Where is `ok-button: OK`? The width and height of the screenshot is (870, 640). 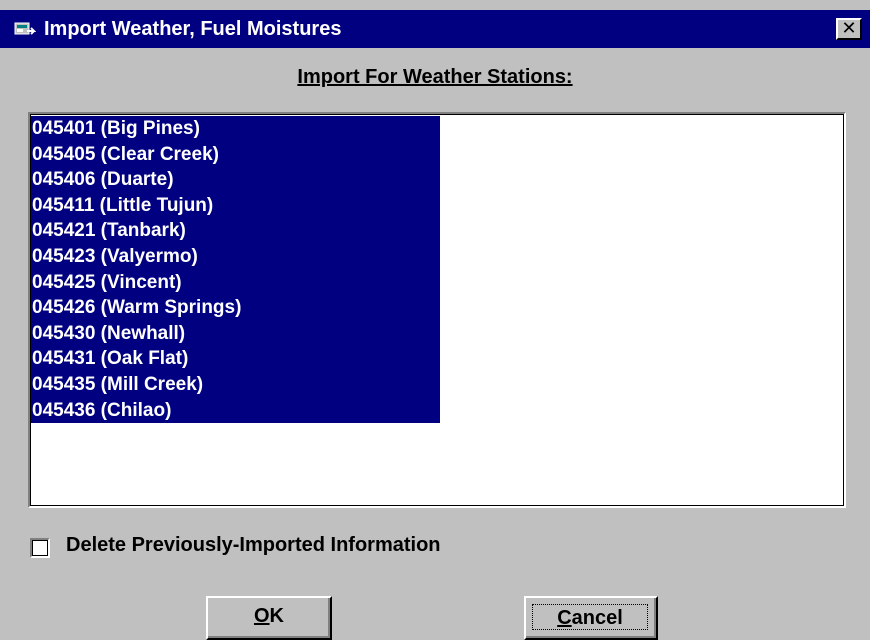 ok-button: OK is located at coordinates (269, 618).